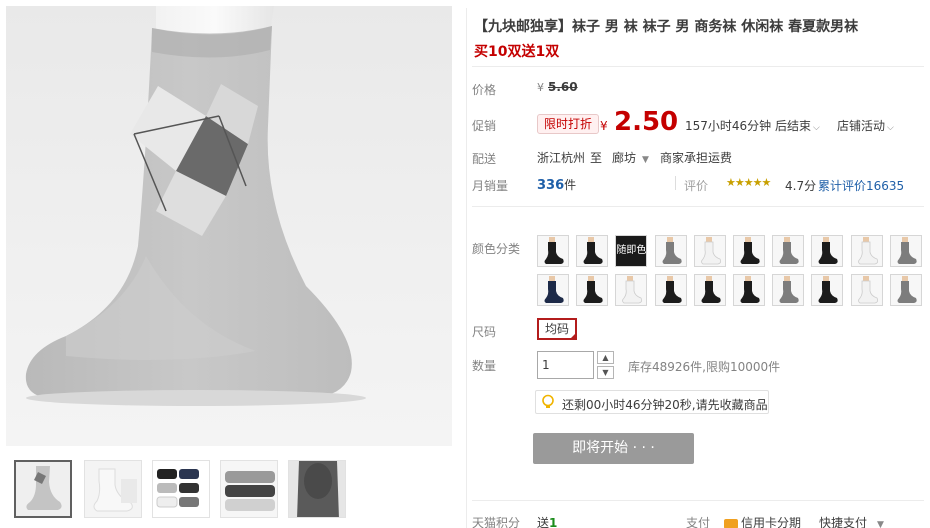 This screenshot has height=528, width=930. I want to click on color-swatch-label: 随即色, so click(631, 250).